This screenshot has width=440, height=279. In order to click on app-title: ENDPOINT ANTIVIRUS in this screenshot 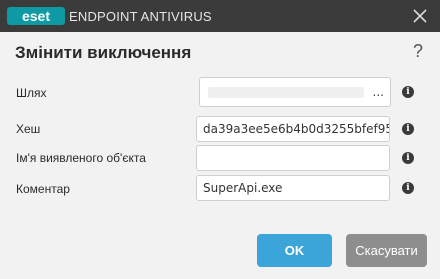, I will do `click(140, 16)`.